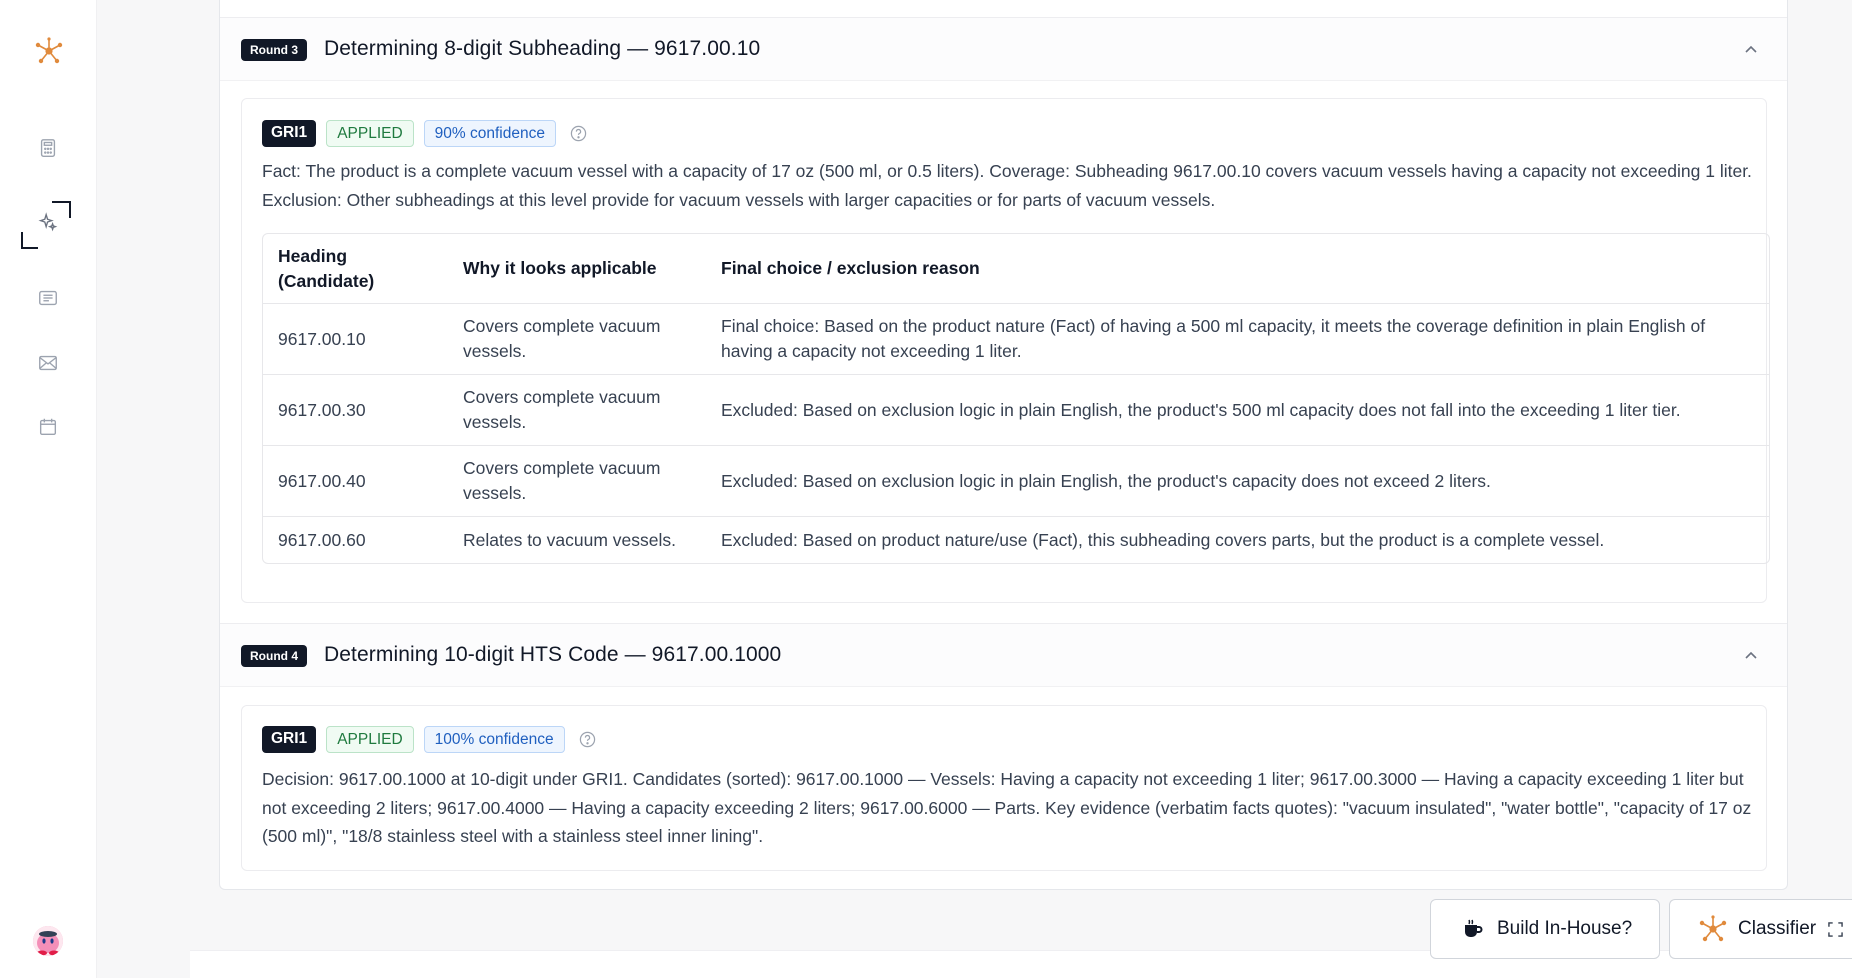 This screenshot has width=1852, height=978. Describe the element at coordinates (355, 481) in the screenshot. I see `candidate-code: 9617.00.40` at that location.